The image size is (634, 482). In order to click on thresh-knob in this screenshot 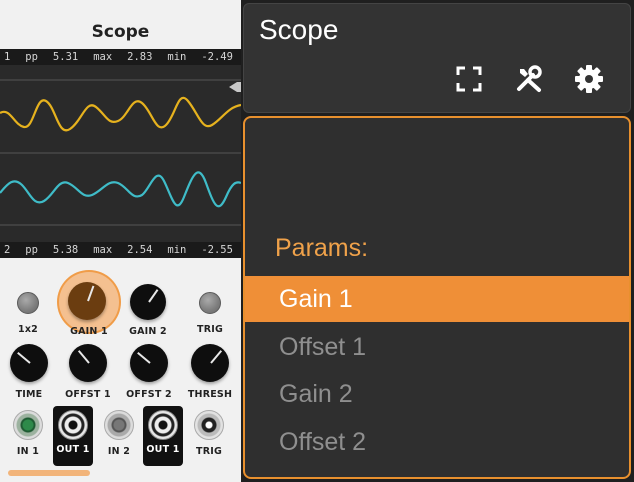, I will do `click(210, 363)`.